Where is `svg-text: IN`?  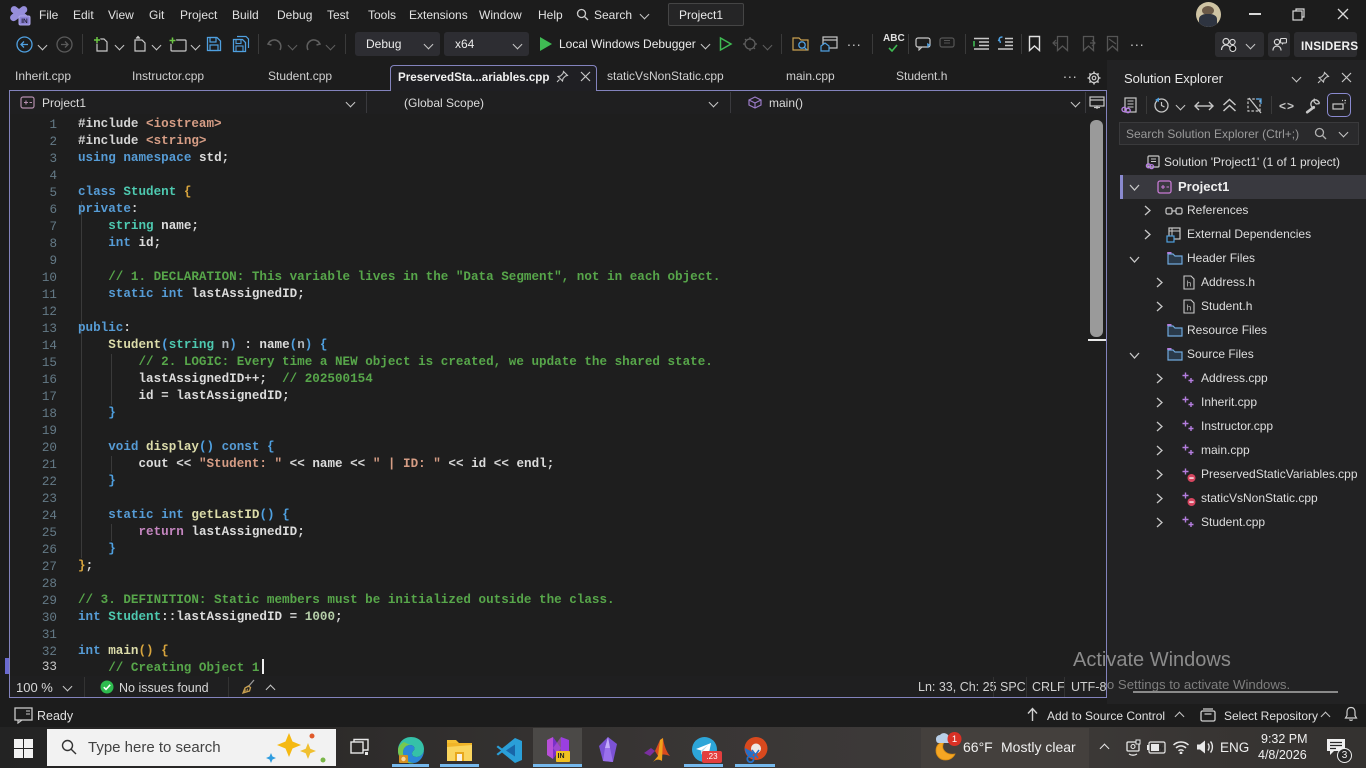 svg-text: IN is located at coordinates (24, 21).